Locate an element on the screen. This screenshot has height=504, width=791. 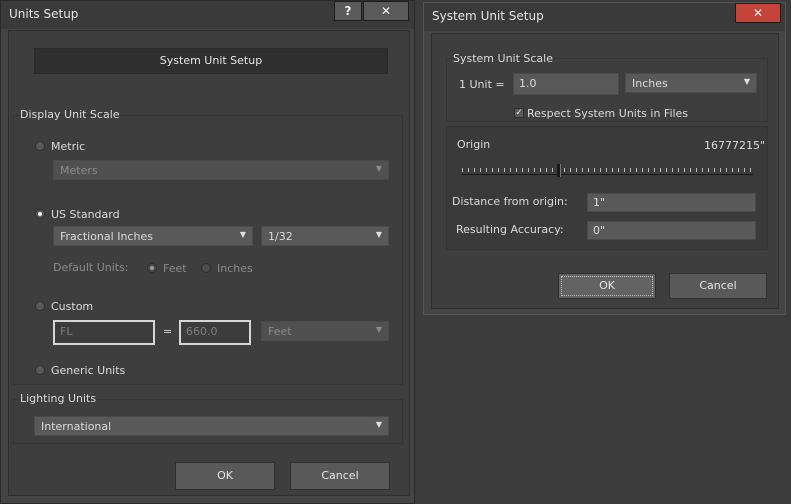
custom-unit-value: Feet is located at coordinates (280, 331).